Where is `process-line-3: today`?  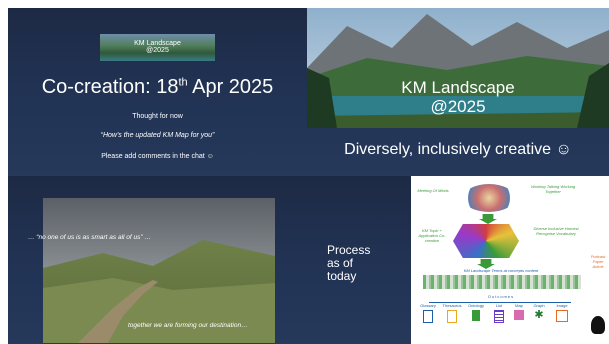 process-line-3: today is located at coordinates (342, 276).